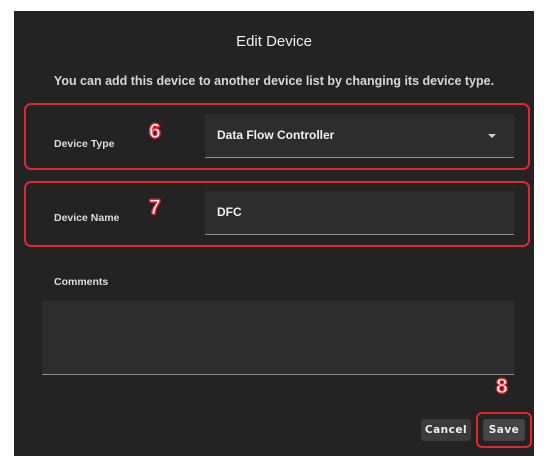 This screenshot has width=548, height=456. What do you see at coordinates (359, 136) in the screenshot?
I see `device-type-select: Data Flow Controller` at bounding box center [359, 136].